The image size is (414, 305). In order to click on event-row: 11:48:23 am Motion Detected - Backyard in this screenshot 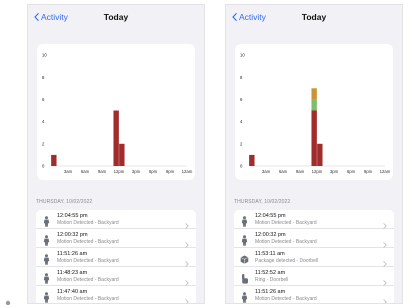, I will do `click(116, 276)`.